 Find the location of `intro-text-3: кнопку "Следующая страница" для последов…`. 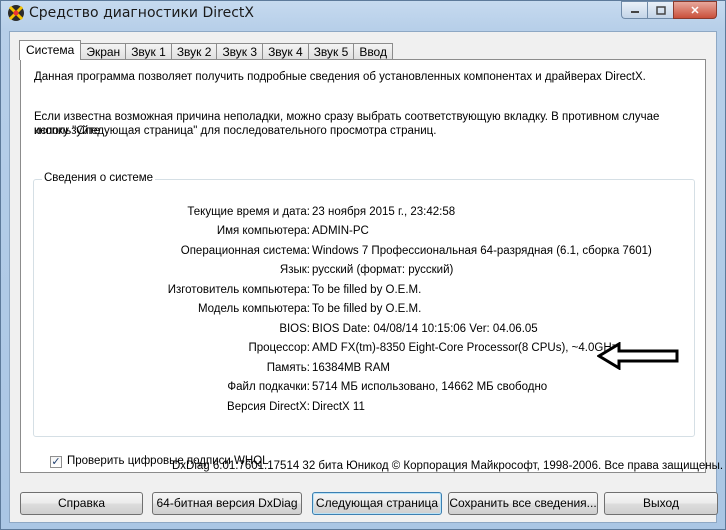

intro-text-3: кнопку "Следующая страница" для последов… is located at coordinates (235, 131).